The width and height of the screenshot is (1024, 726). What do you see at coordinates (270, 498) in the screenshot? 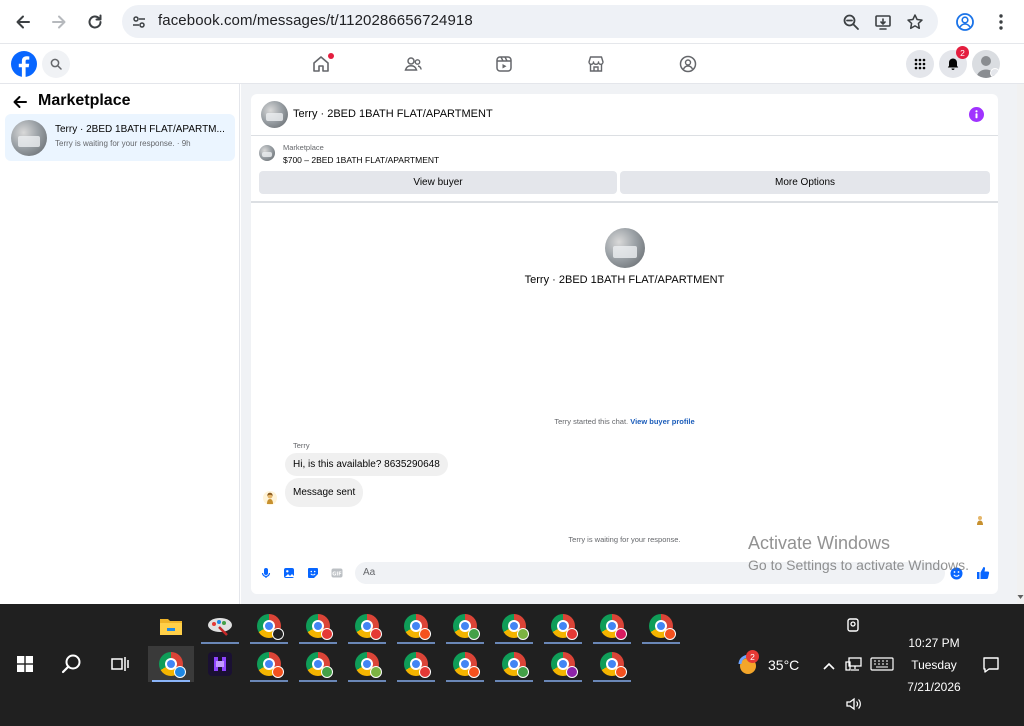
I see `sender-avatar-icon` at bounding box center [270, 498].